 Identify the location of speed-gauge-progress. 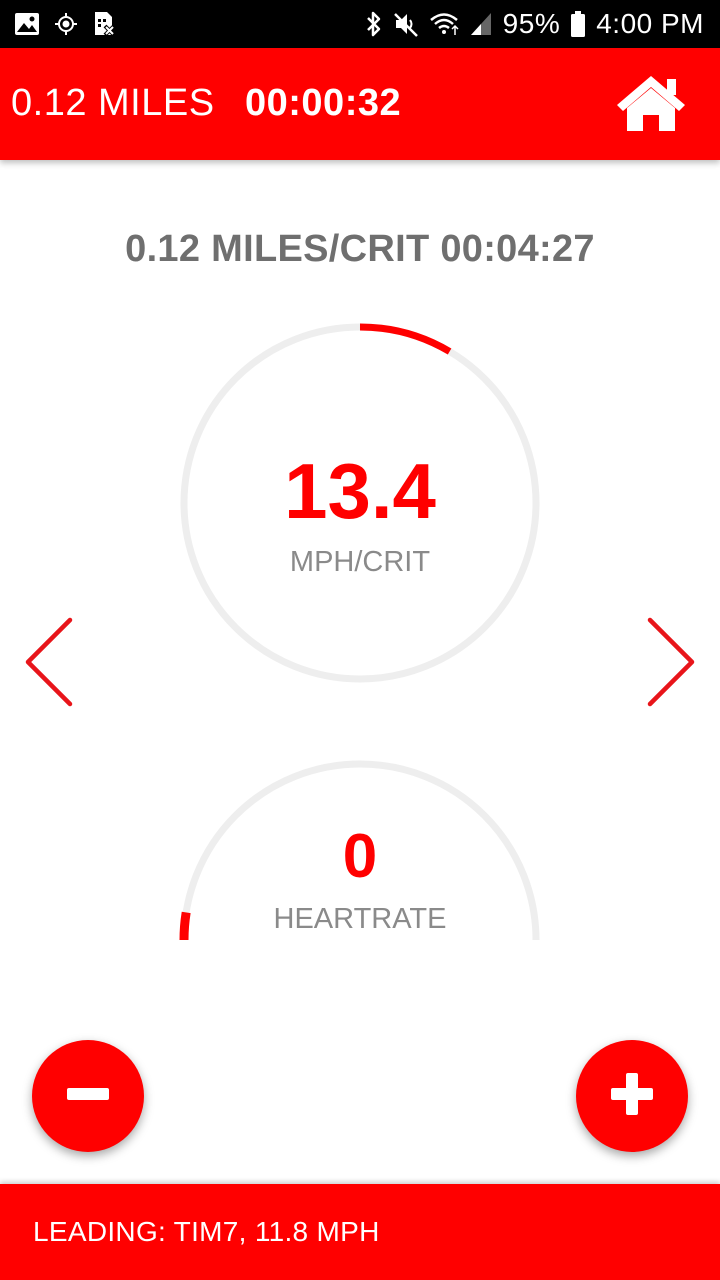
(405, 339).